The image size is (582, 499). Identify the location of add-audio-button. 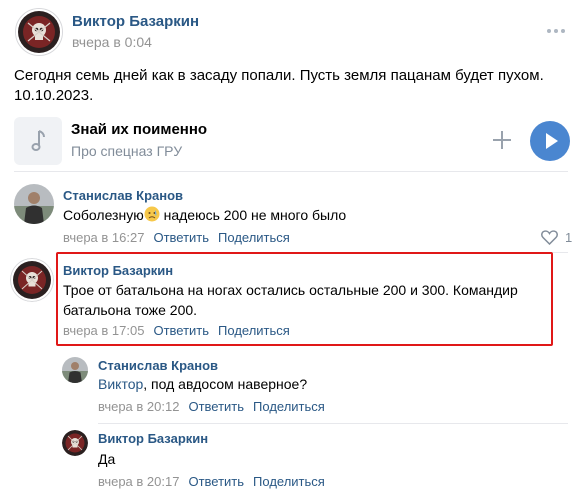
(502, 140).